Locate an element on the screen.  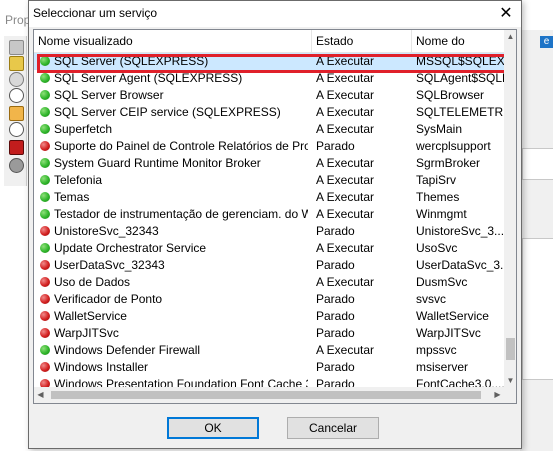
disk-icon is located at coordinates (16, 79).